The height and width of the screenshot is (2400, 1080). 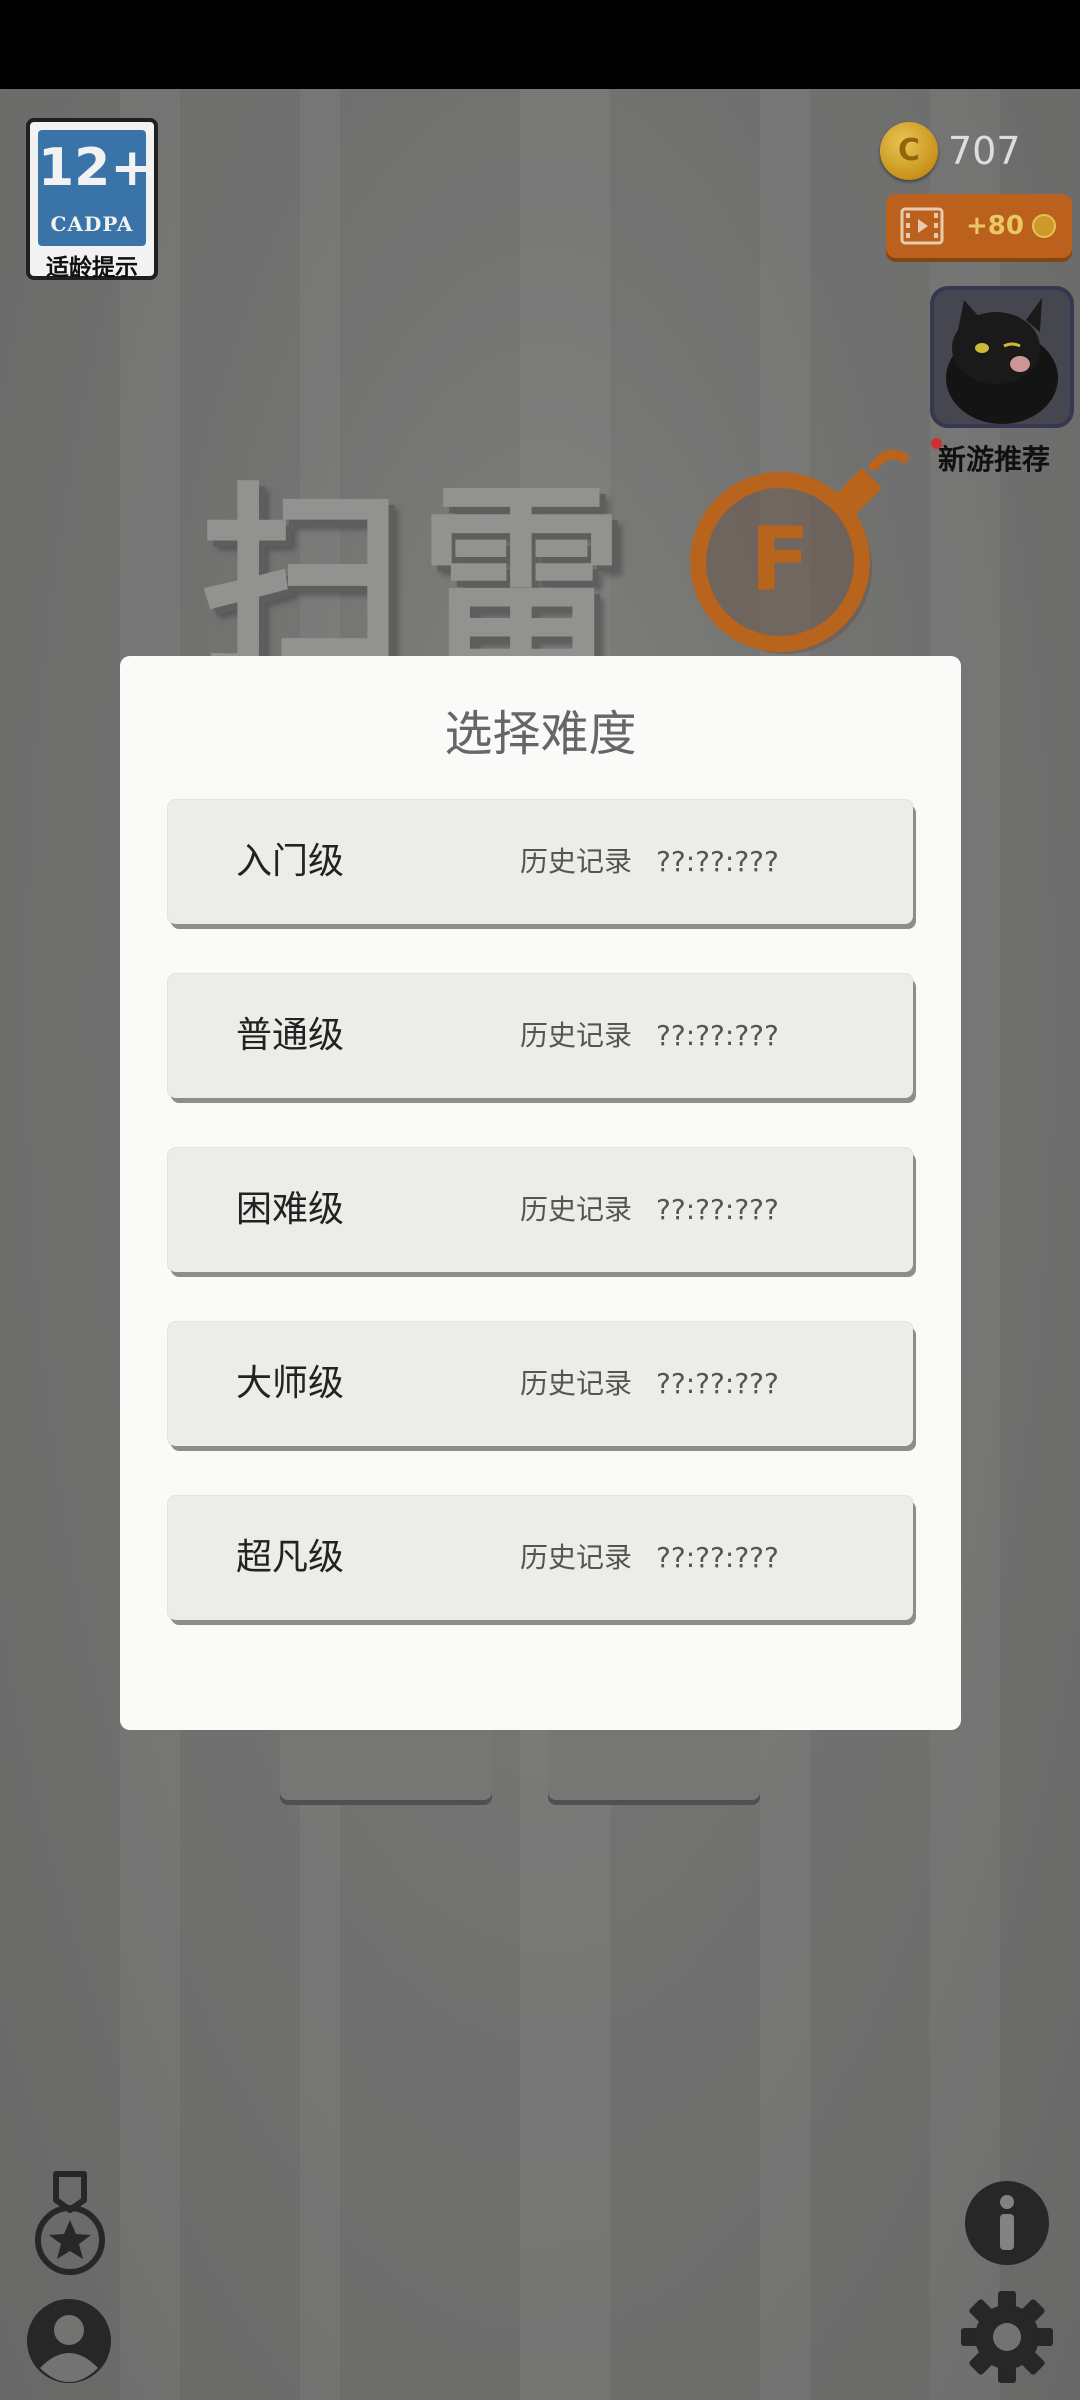 I want to click on level-button-extraordinary: 超凡级 历史记录 ??:??:???, so click(x=540, y=1558).